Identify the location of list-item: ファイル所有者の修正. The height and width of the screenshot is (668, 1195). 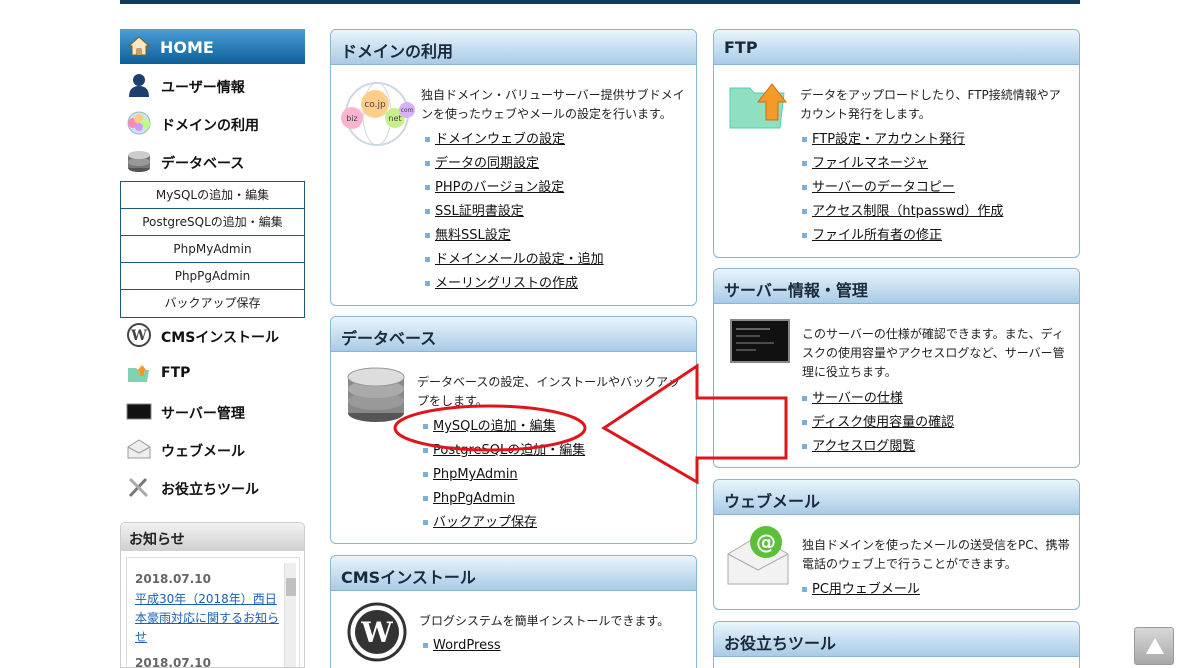
(902, 238).